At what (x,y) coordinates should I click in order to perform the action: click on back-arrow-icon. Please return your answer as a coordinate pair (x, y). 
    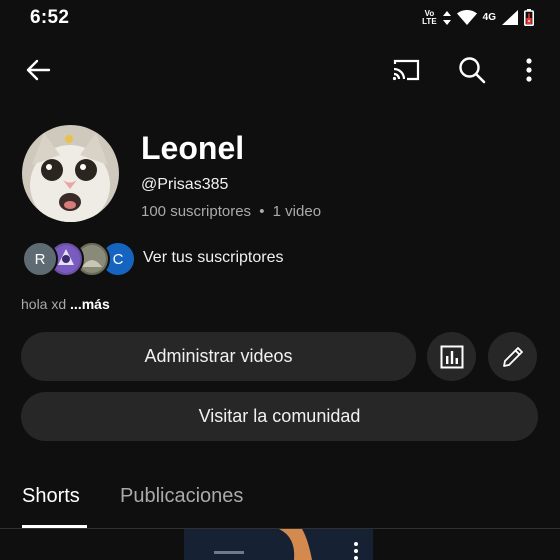
    Looking at the image, I should click on (38, 70).